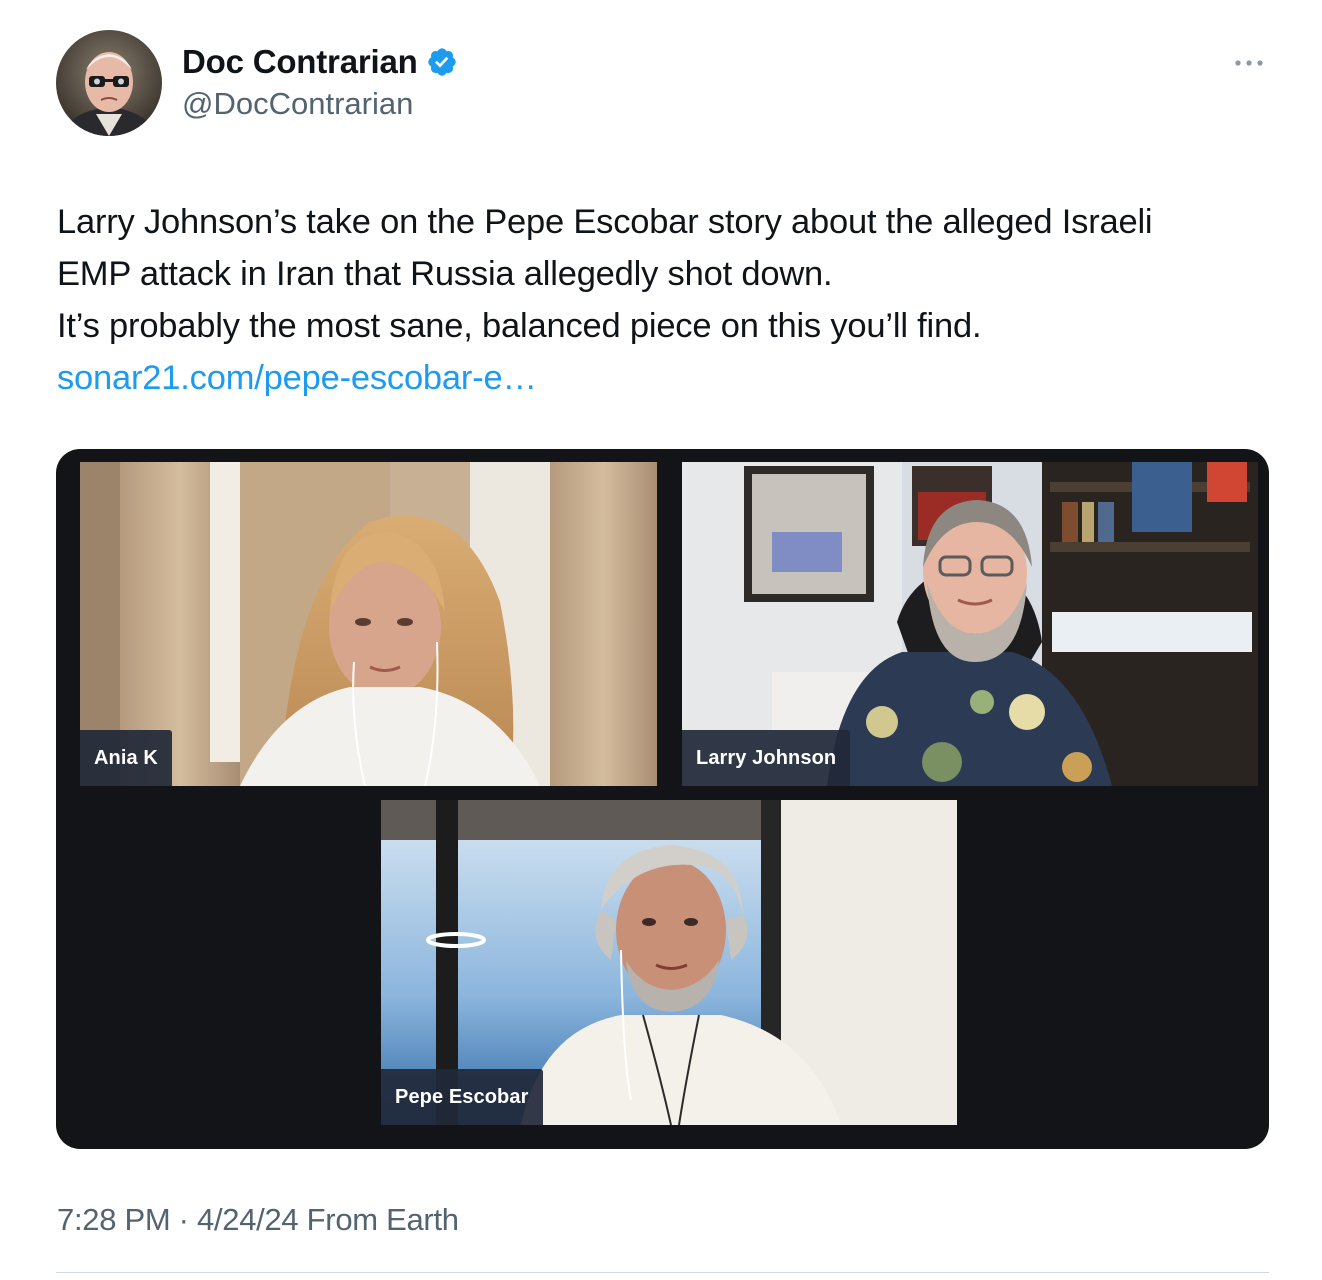 The width and height of the screenshot is (1322, 1280). Describe the element at coordinates (320, 104) in the screenshot. I see `author-handle: @DocContrarian` at that location.